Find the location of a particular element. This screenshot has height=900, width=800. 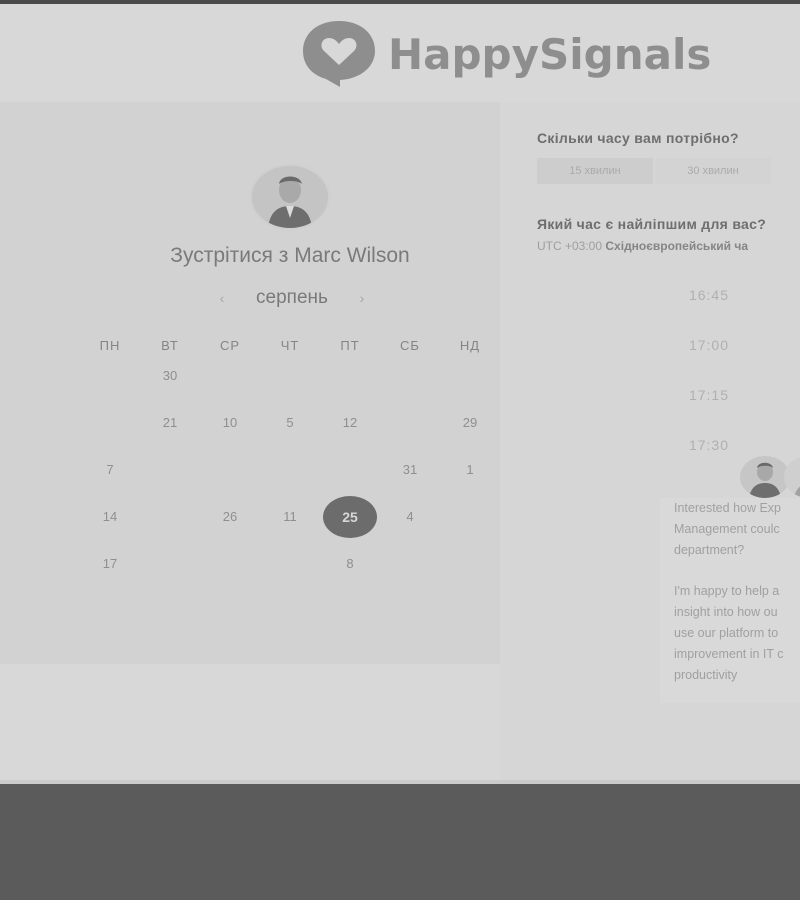

day-number: 10 is located at coordinates (230, 422).